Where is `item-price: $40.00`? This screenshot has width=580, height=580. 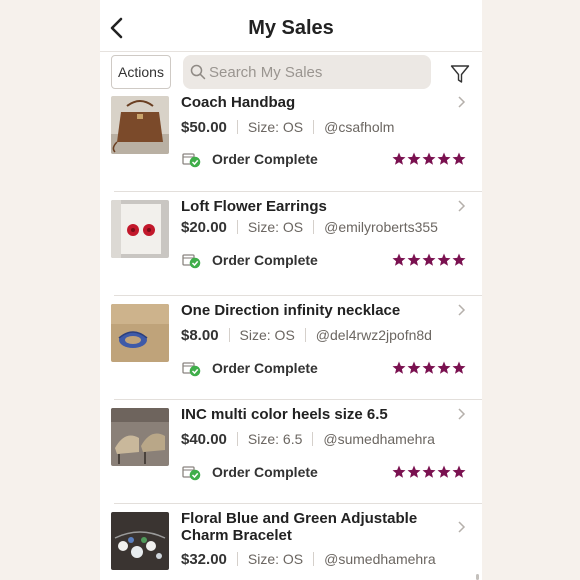
item-price: $40.00 is located at coordinates (204, 439).